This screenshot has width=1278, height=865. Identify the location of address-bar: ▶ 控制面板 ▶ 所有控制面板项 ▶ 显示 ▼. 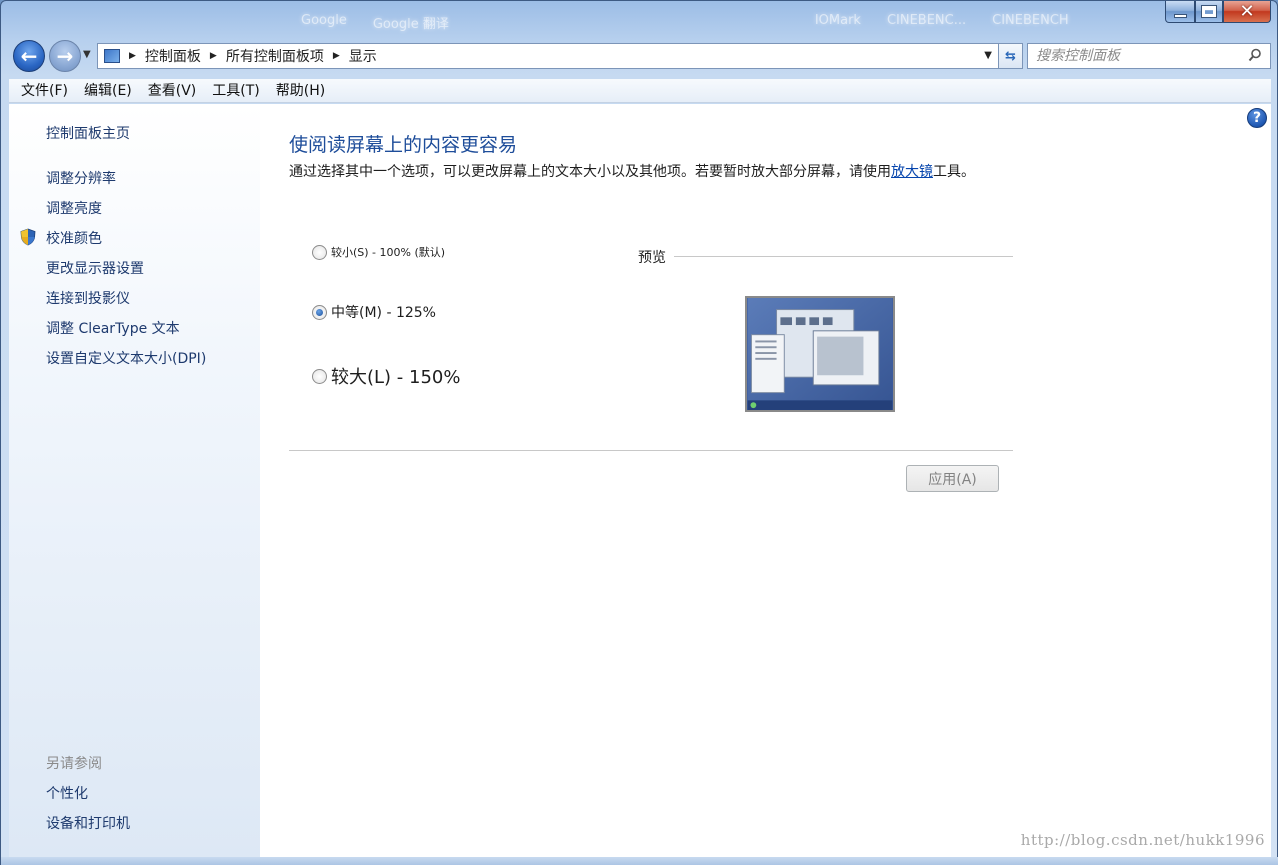
(548, 56).